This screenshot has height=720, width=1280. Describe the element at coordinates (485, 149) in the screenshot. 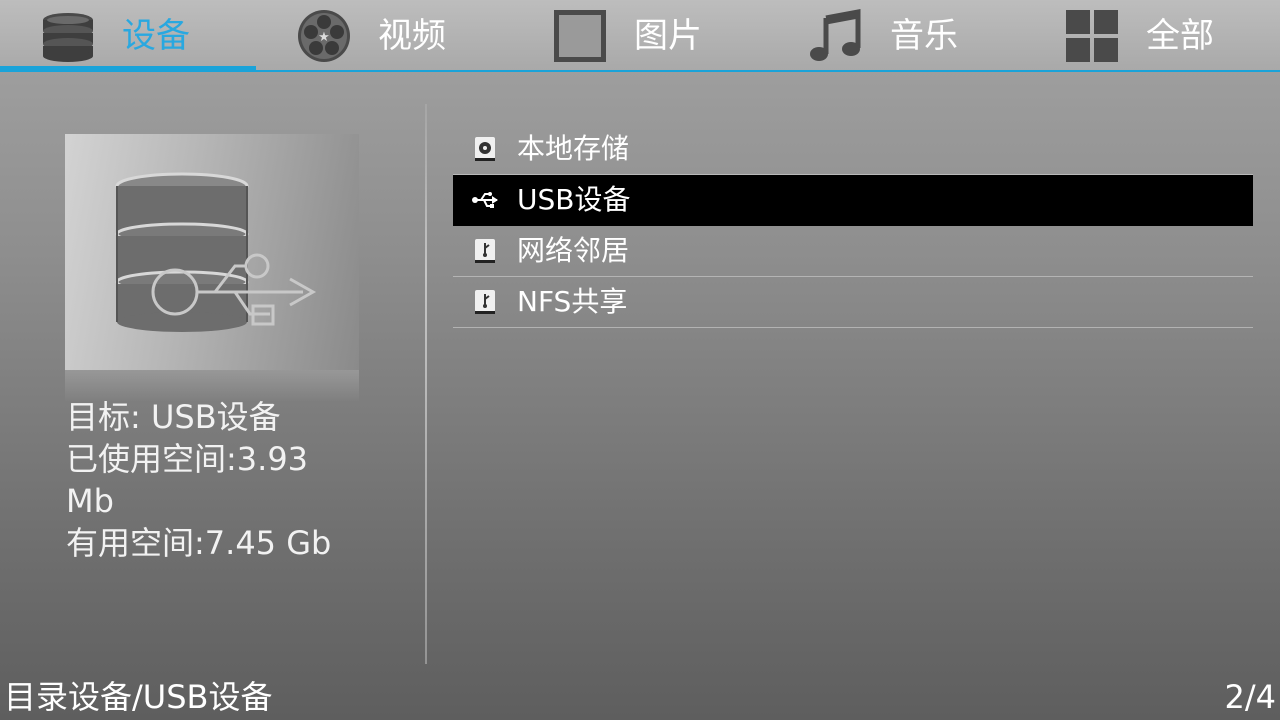

I see `hard-disk-icon` at that location.